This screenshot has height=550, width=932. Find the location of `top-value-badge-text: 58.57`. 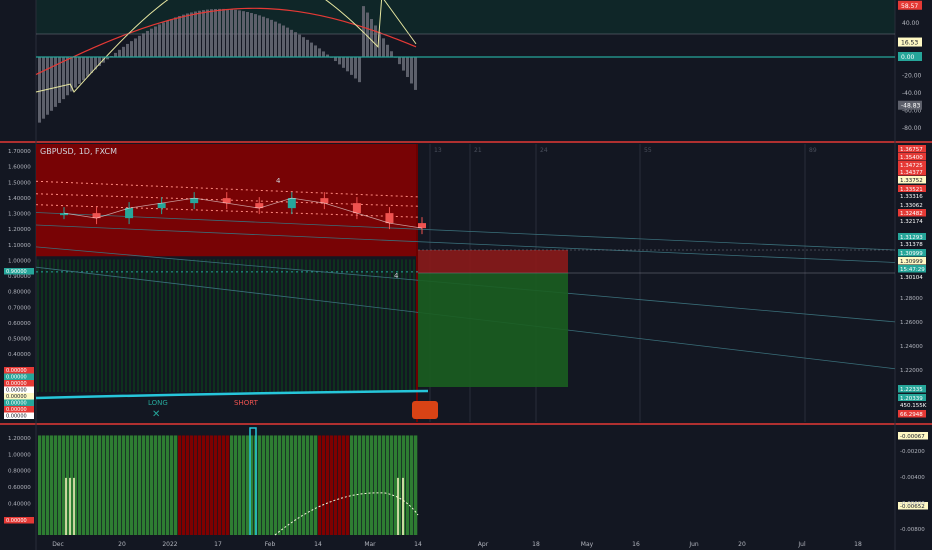

top-value-badge-text: 58.57 is located at coordinates (909, 6).